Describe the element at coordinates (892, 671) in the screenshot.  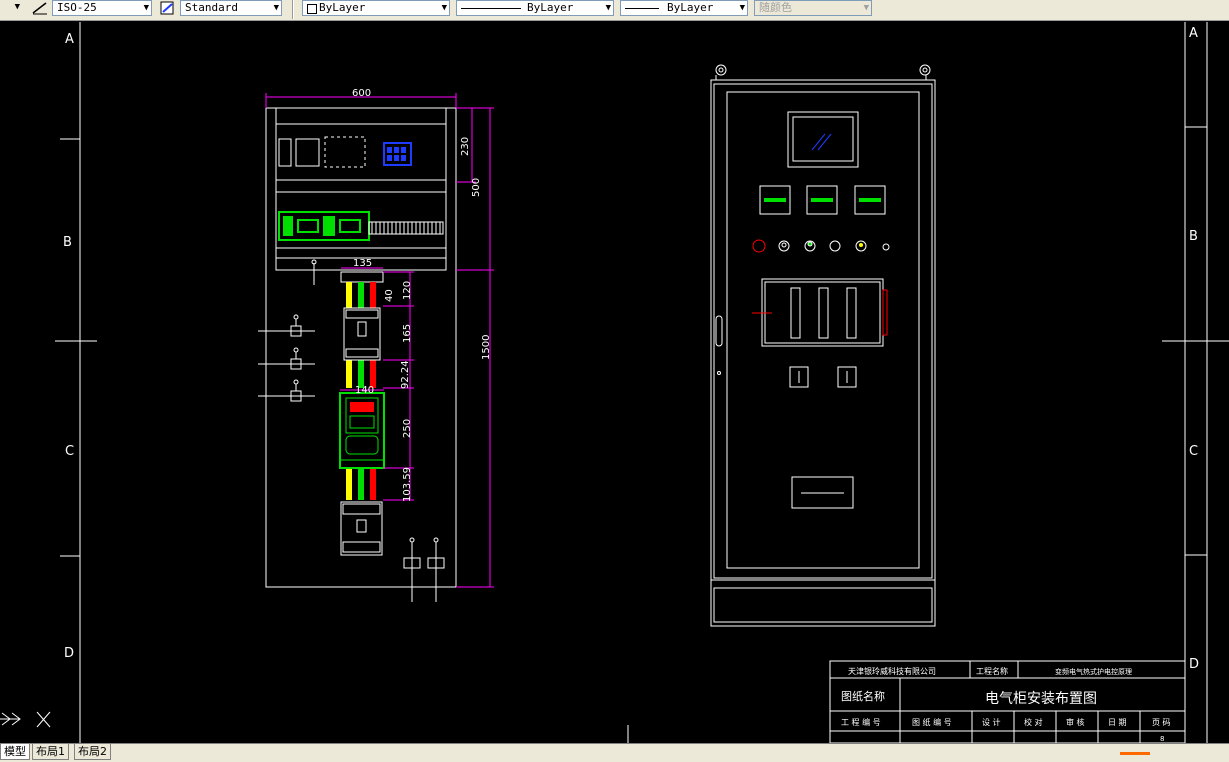
I see `company-name: 天津银玲威科技有限公司` at that location.